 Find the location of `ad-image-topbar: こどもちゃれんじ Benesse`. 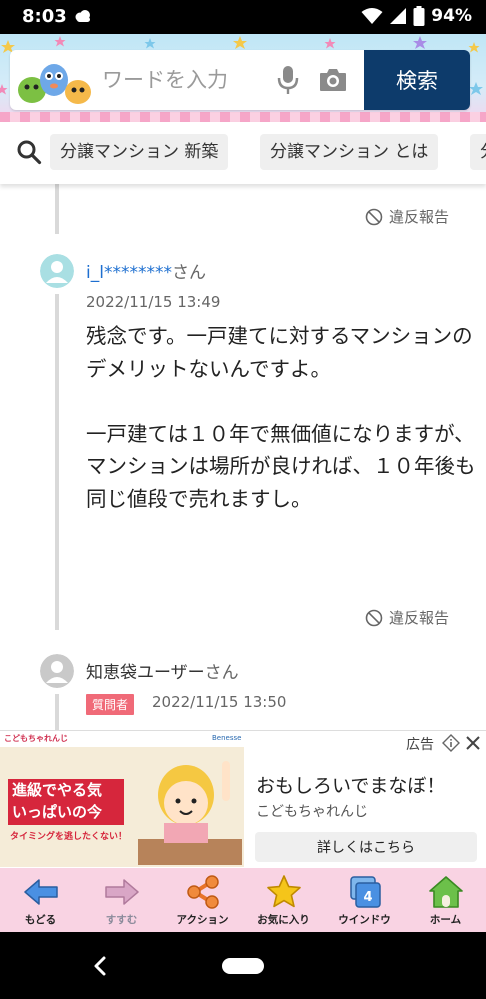

ad-image-topbar: こどもちゃれんじ Benesse is located at coordinates (122, 740).